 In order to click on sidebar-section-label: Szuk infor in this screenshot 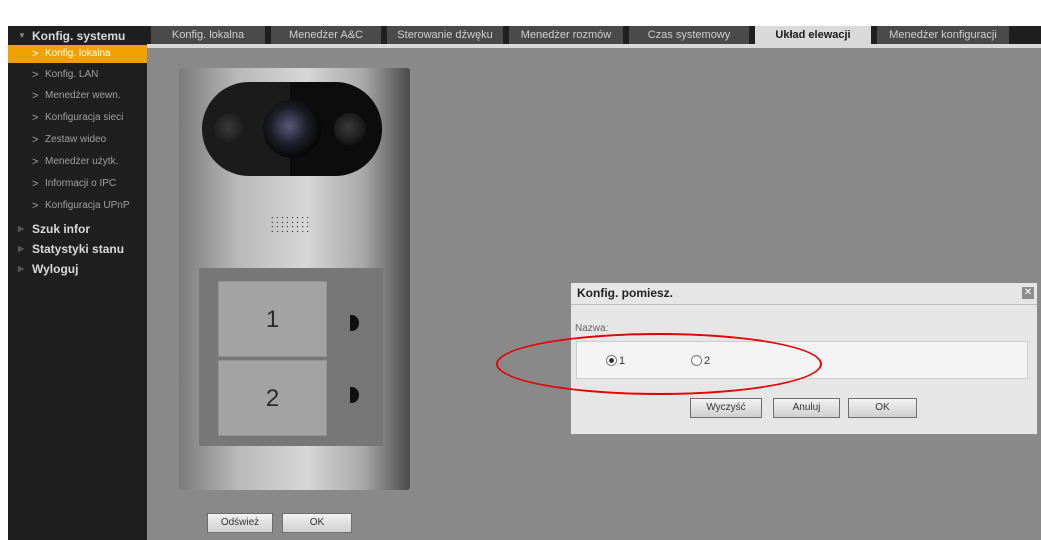, I will do `click(61, 229)`.